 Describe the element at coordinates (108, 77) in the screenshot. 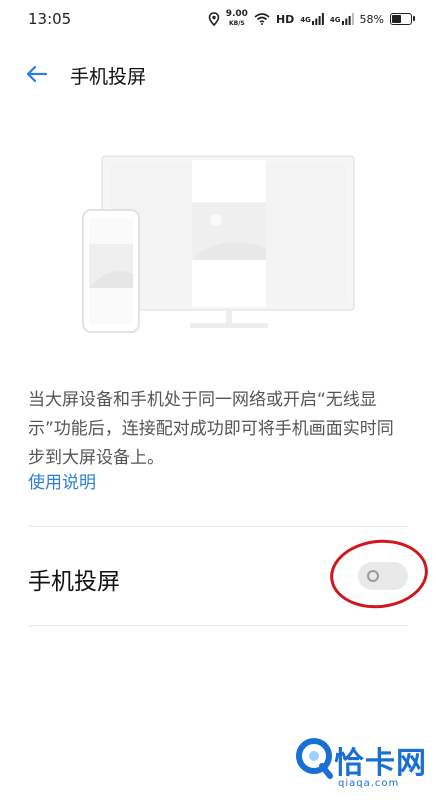

I see `page-title: 手机投屏` at that location.